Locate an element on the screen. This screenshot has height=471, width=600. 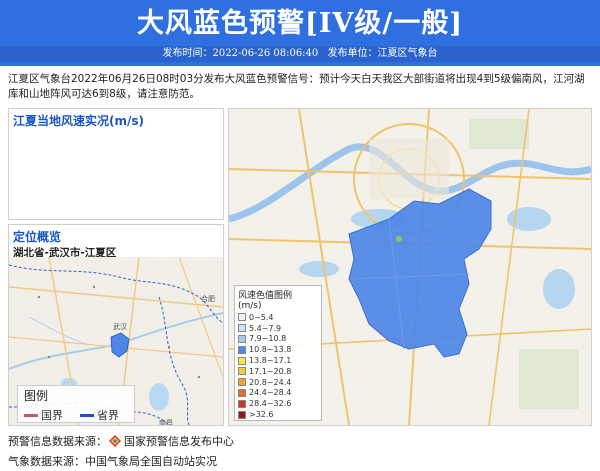
legend-row: 7.9~10.8 is located at coordinates (278, 339).